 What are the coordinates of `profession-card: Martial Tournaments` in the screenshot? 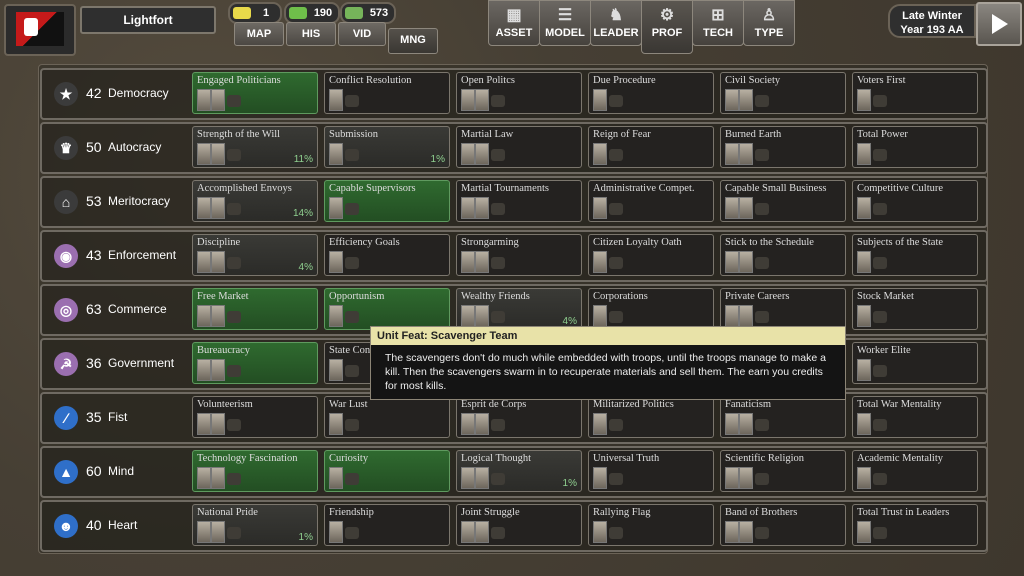 It's located at (519, 201).